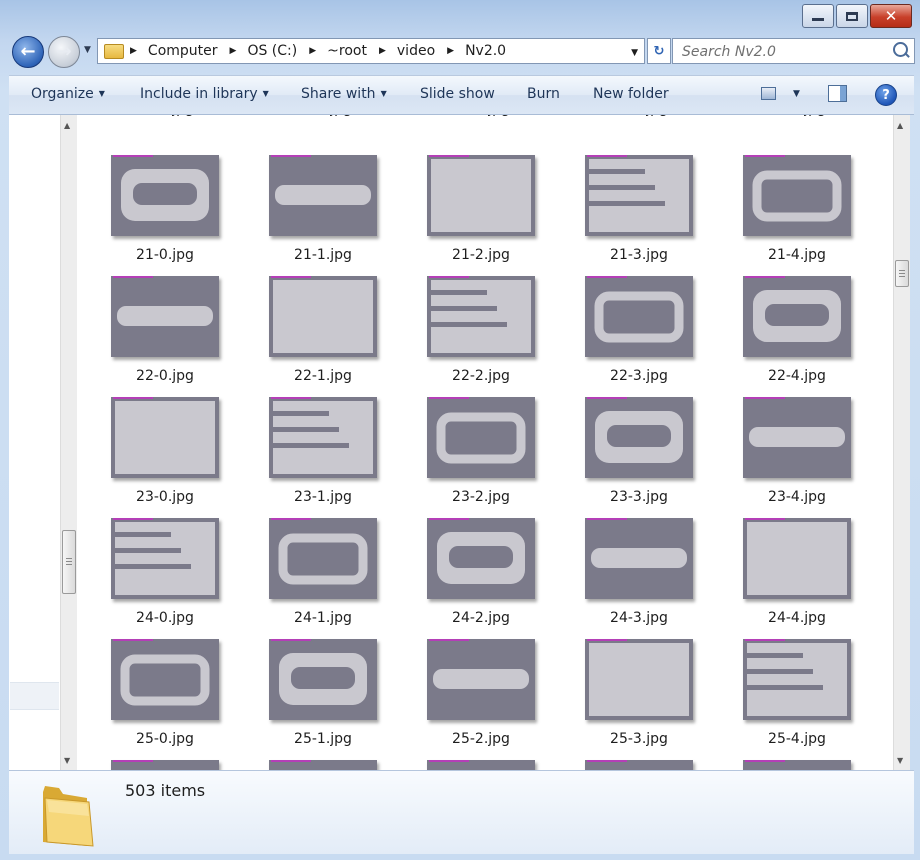  What do you see at coordinates (659, 51) in the screenshot?
I see `refresh-button: ↻` at bounding box center [659, 51].